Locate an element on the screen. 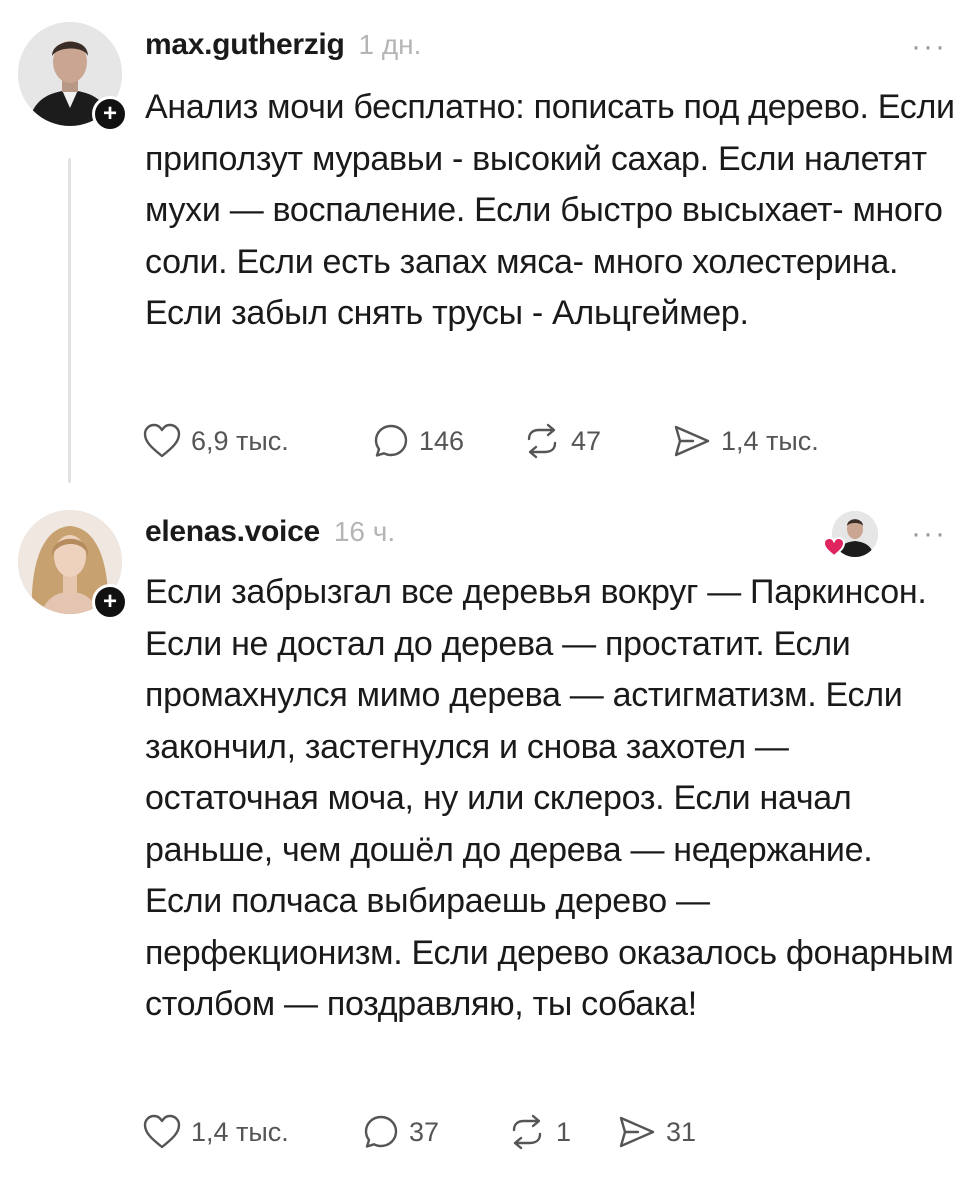 The width and height of the screenshot is (975, 1186). like-button: 6,9 тыс. is located at coordinates (258, 441).